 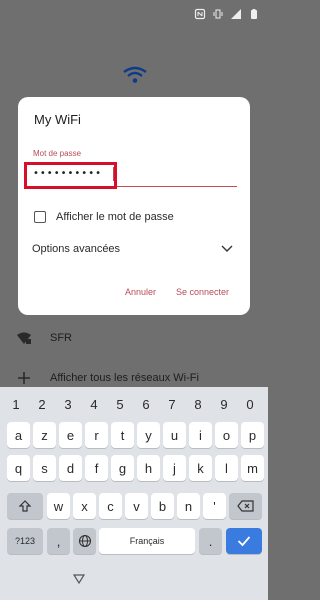 I want to click on password-label: Mot de passe, so click(x=57, y=153).